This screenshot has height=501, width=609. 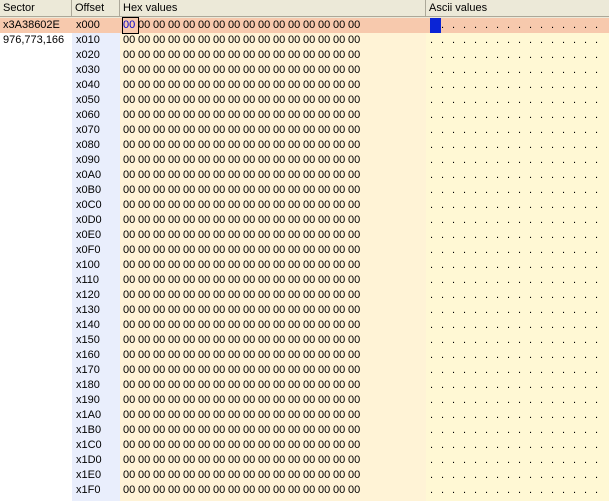 What do you see at coordinates (435, 25) in the screenshot?
I see `selected-ascii-char: .` at bounding box center [435, 25].